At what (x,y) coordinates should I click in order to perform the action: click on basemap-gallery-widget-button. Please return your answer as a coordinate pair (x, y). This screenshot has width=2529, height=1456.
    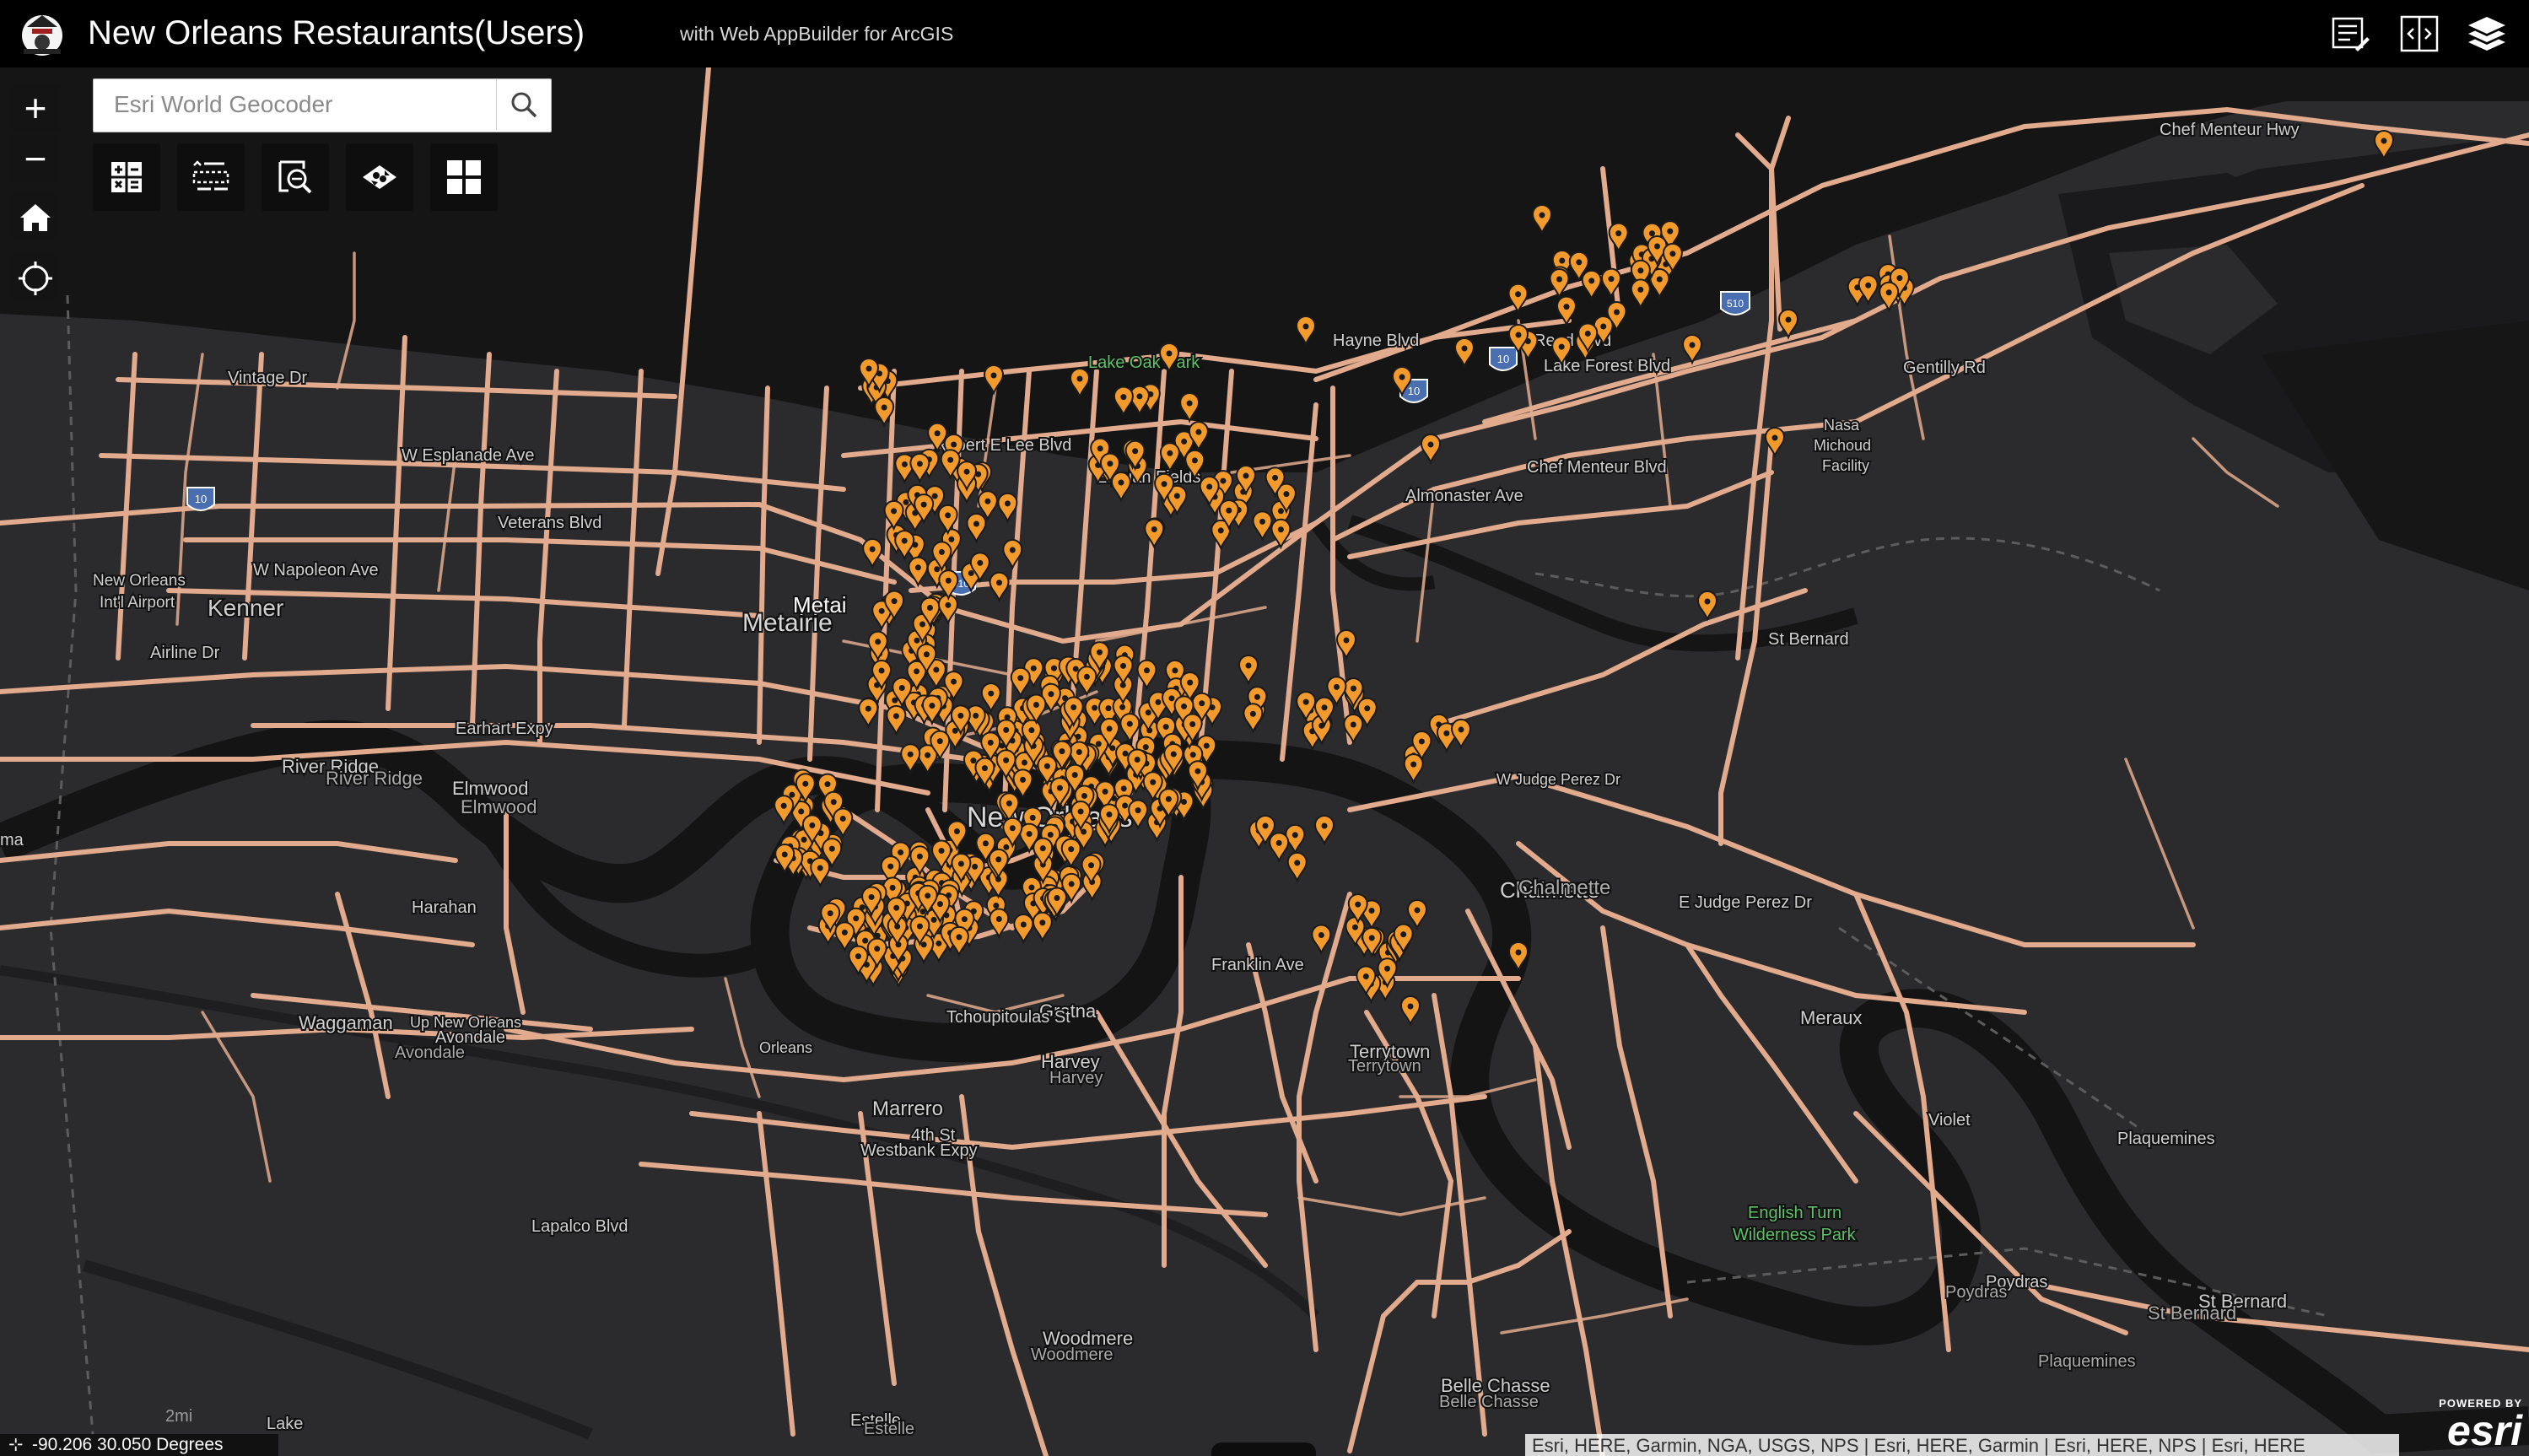
    Looking at the image, I should click on (380, 177).